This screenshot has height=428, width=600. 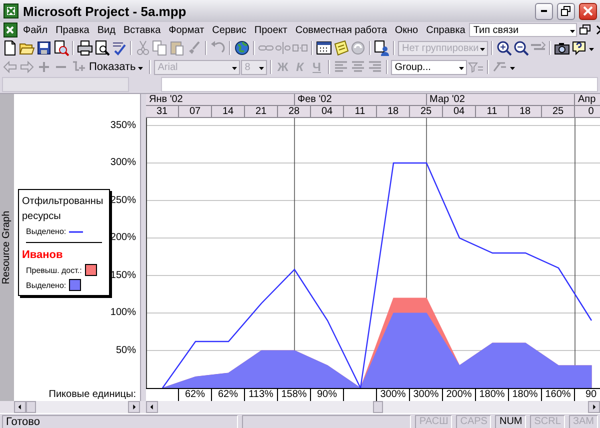 I want to click on close-button, so click(x=588, y=11).